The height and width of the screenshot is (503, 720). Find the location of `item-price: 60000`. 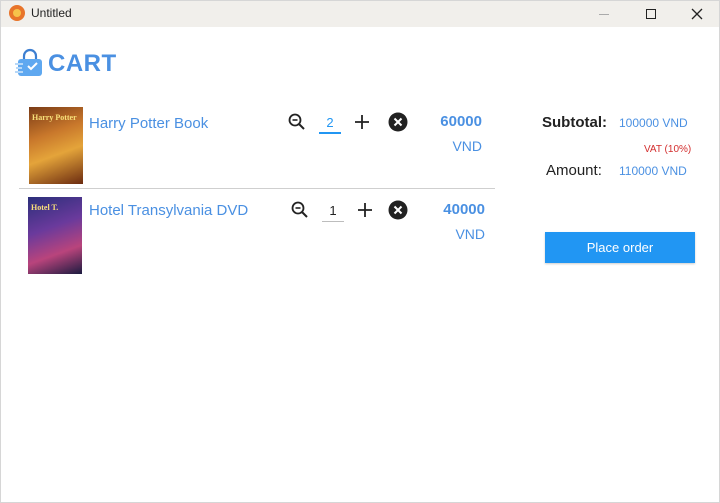

item-price: 60000 is located at coordinates (461, 121).